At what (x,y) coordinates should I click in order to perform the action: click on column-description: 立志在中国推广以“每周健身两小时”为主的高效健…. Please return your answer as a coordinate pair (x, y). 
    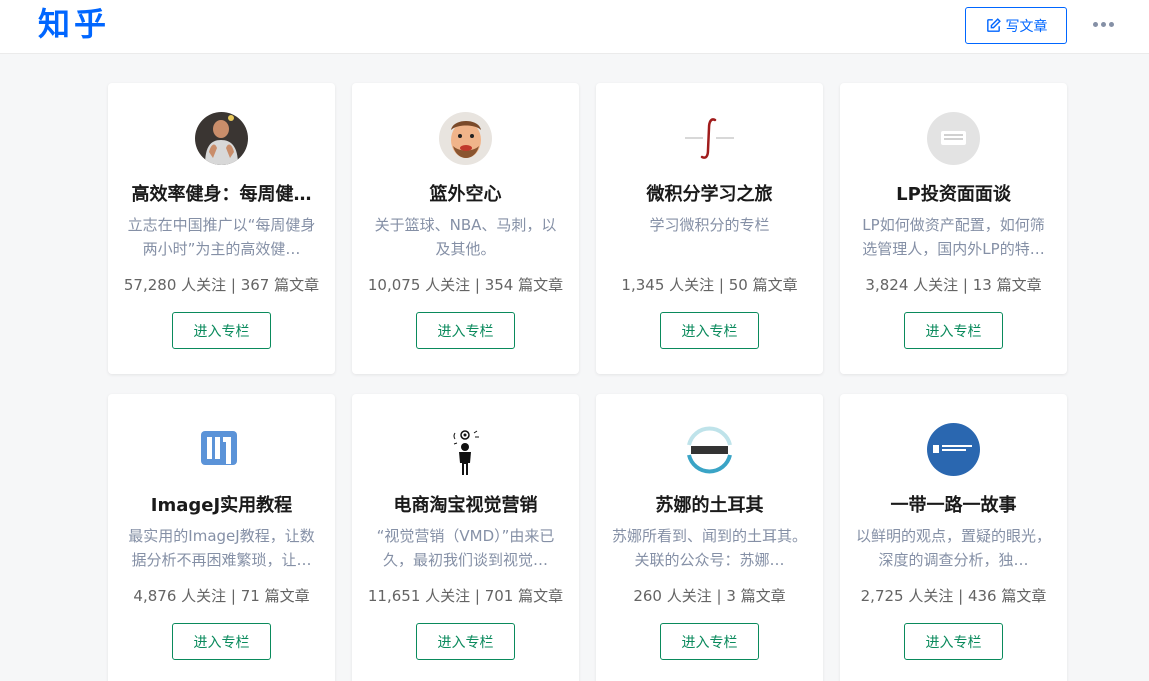
    Looking at the image, I should click on (221, 237).